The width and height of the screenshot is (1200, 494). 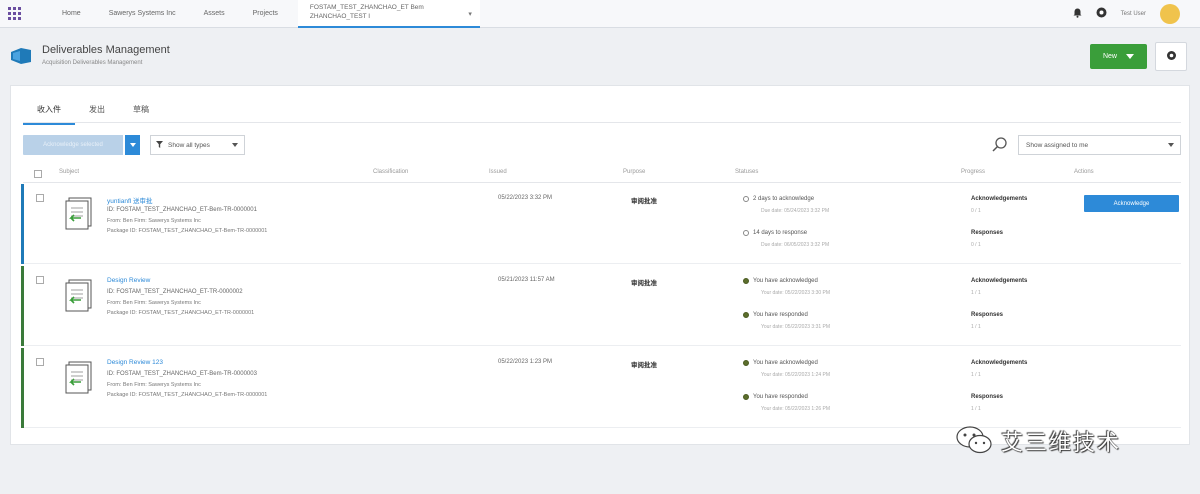 I want to click on row-title-link: Design Review, so click(x=128, y=280).